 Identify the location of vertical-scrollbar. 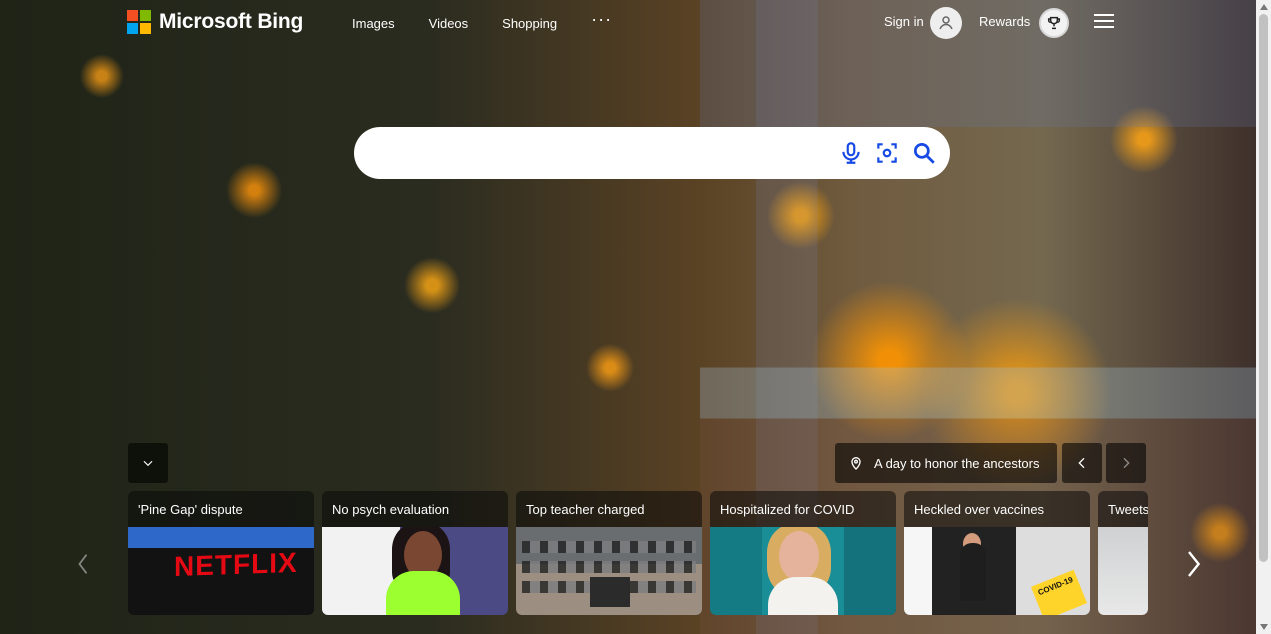
(1263, 317).